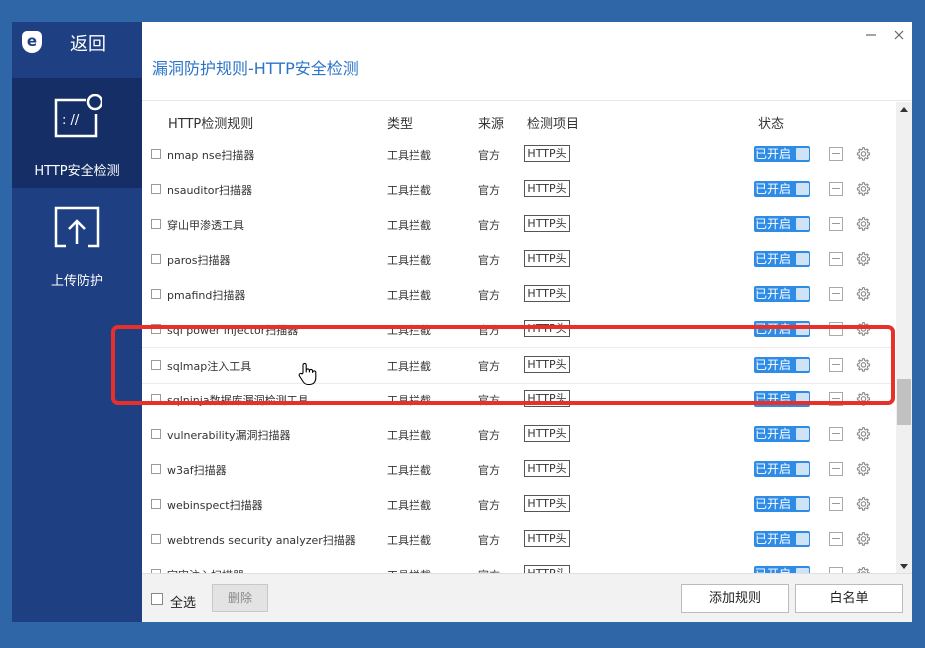 Image resolution: width=925 pixels, height=648 pixels. I want to click on table-row: paros扫描器 工具拦截 官方 HTTP头 已开启, so click(518, 259).